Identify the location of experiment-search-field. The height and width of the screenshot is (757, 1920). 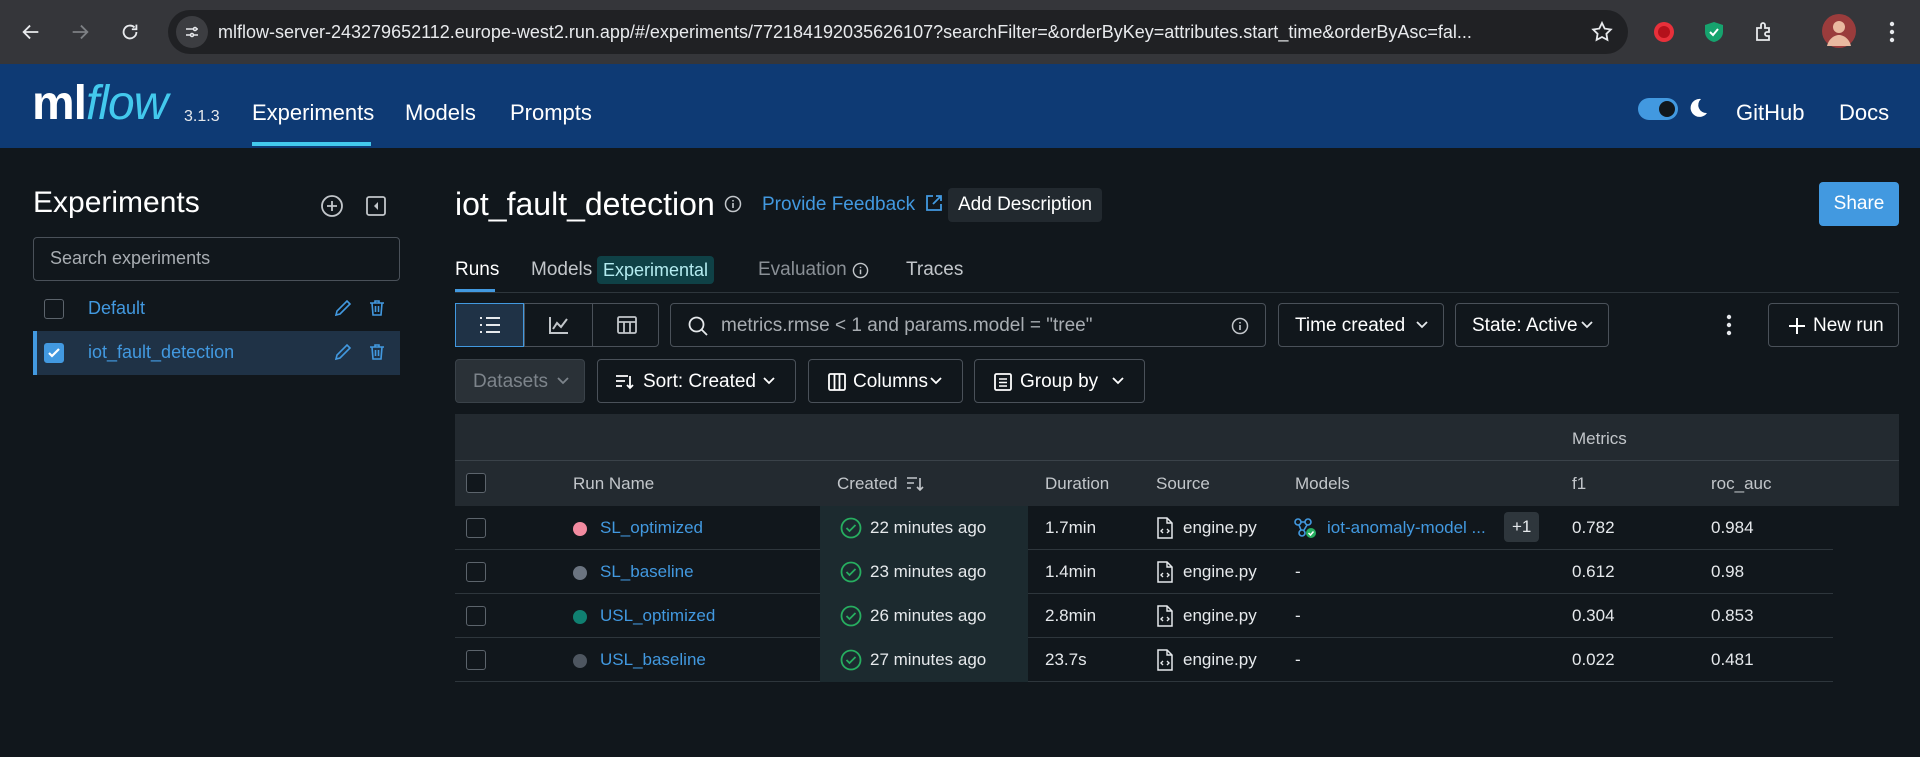
(216, 259).